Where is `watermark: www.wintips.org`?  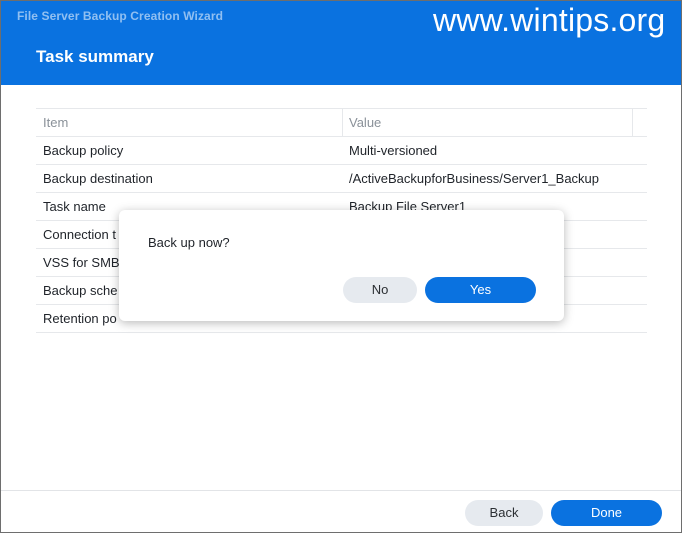
watermark: www.wintips.org is located at coordinates (549, 20).